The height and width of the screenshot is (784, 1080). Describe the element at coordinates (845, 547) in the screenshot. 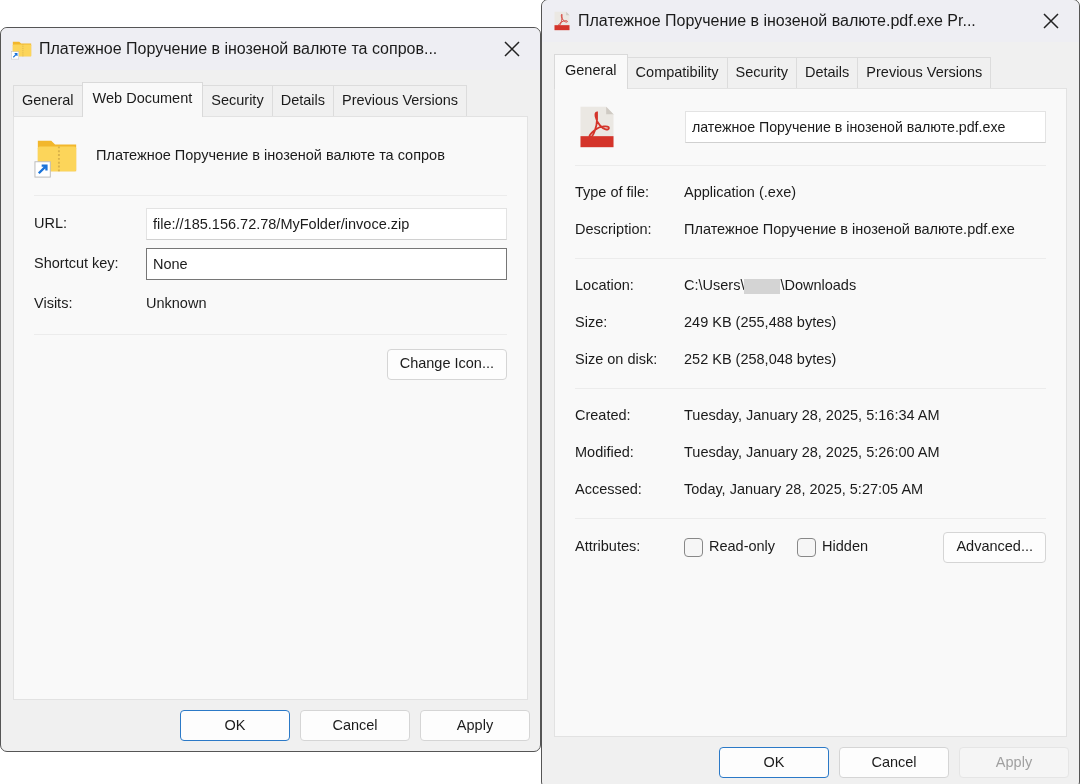

I see `checkbox-label: Hidden` at that location.